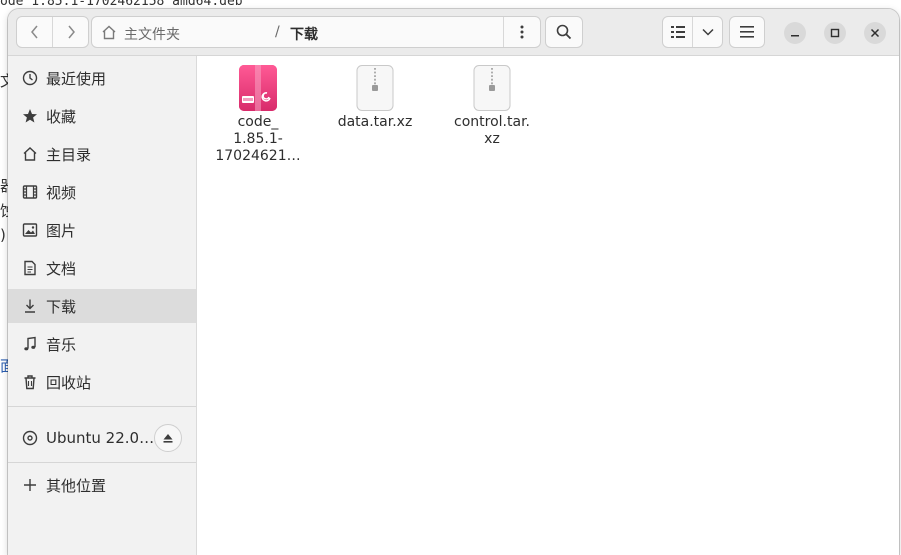 The width and height of the screenshot is (901, 555). I want to click on vertical-dots-icon, so click(522, 32).